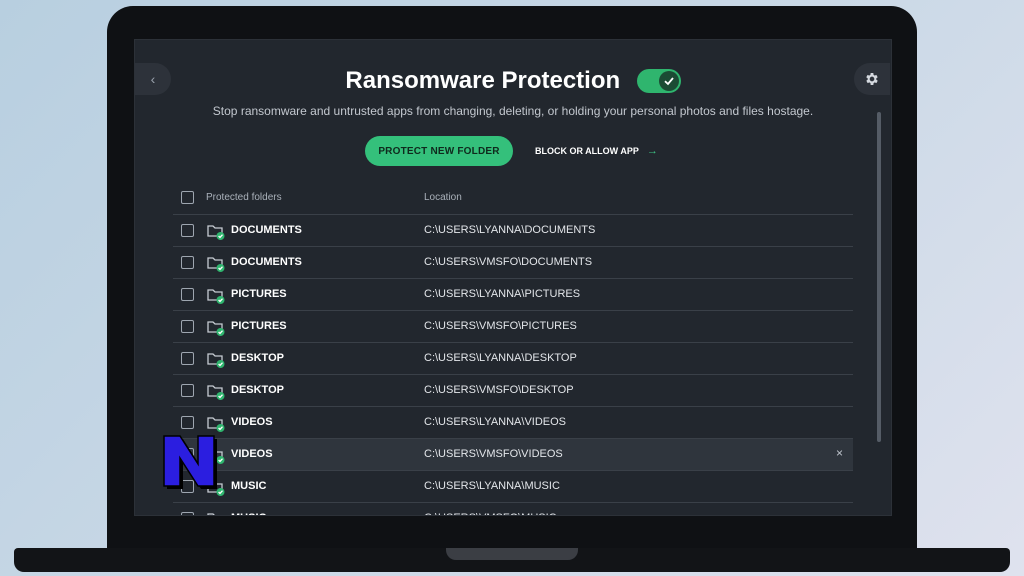 The image size is (1024, 576). I want to click on table-header: Protected folders Location, so click(513, 199).